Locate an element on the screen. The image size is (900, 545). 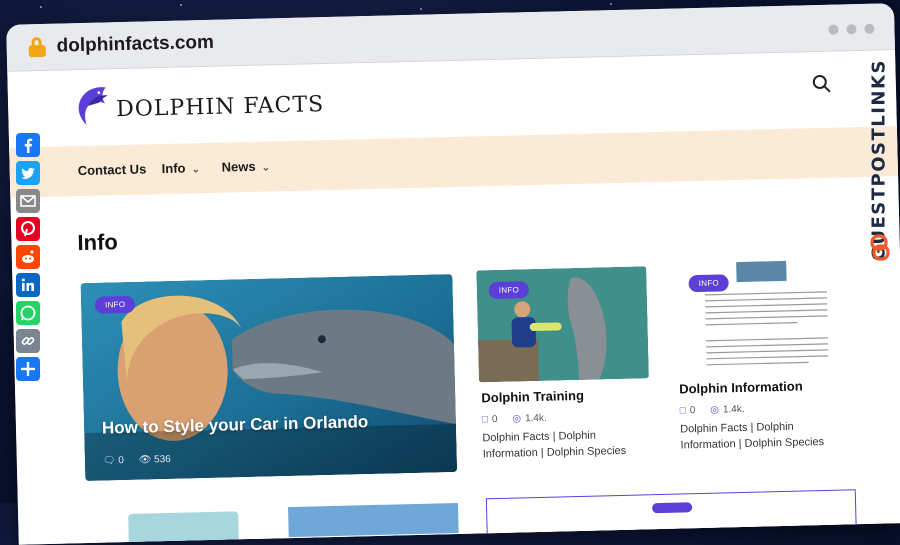
nav-label: Info is located at coordinates (173, 168).